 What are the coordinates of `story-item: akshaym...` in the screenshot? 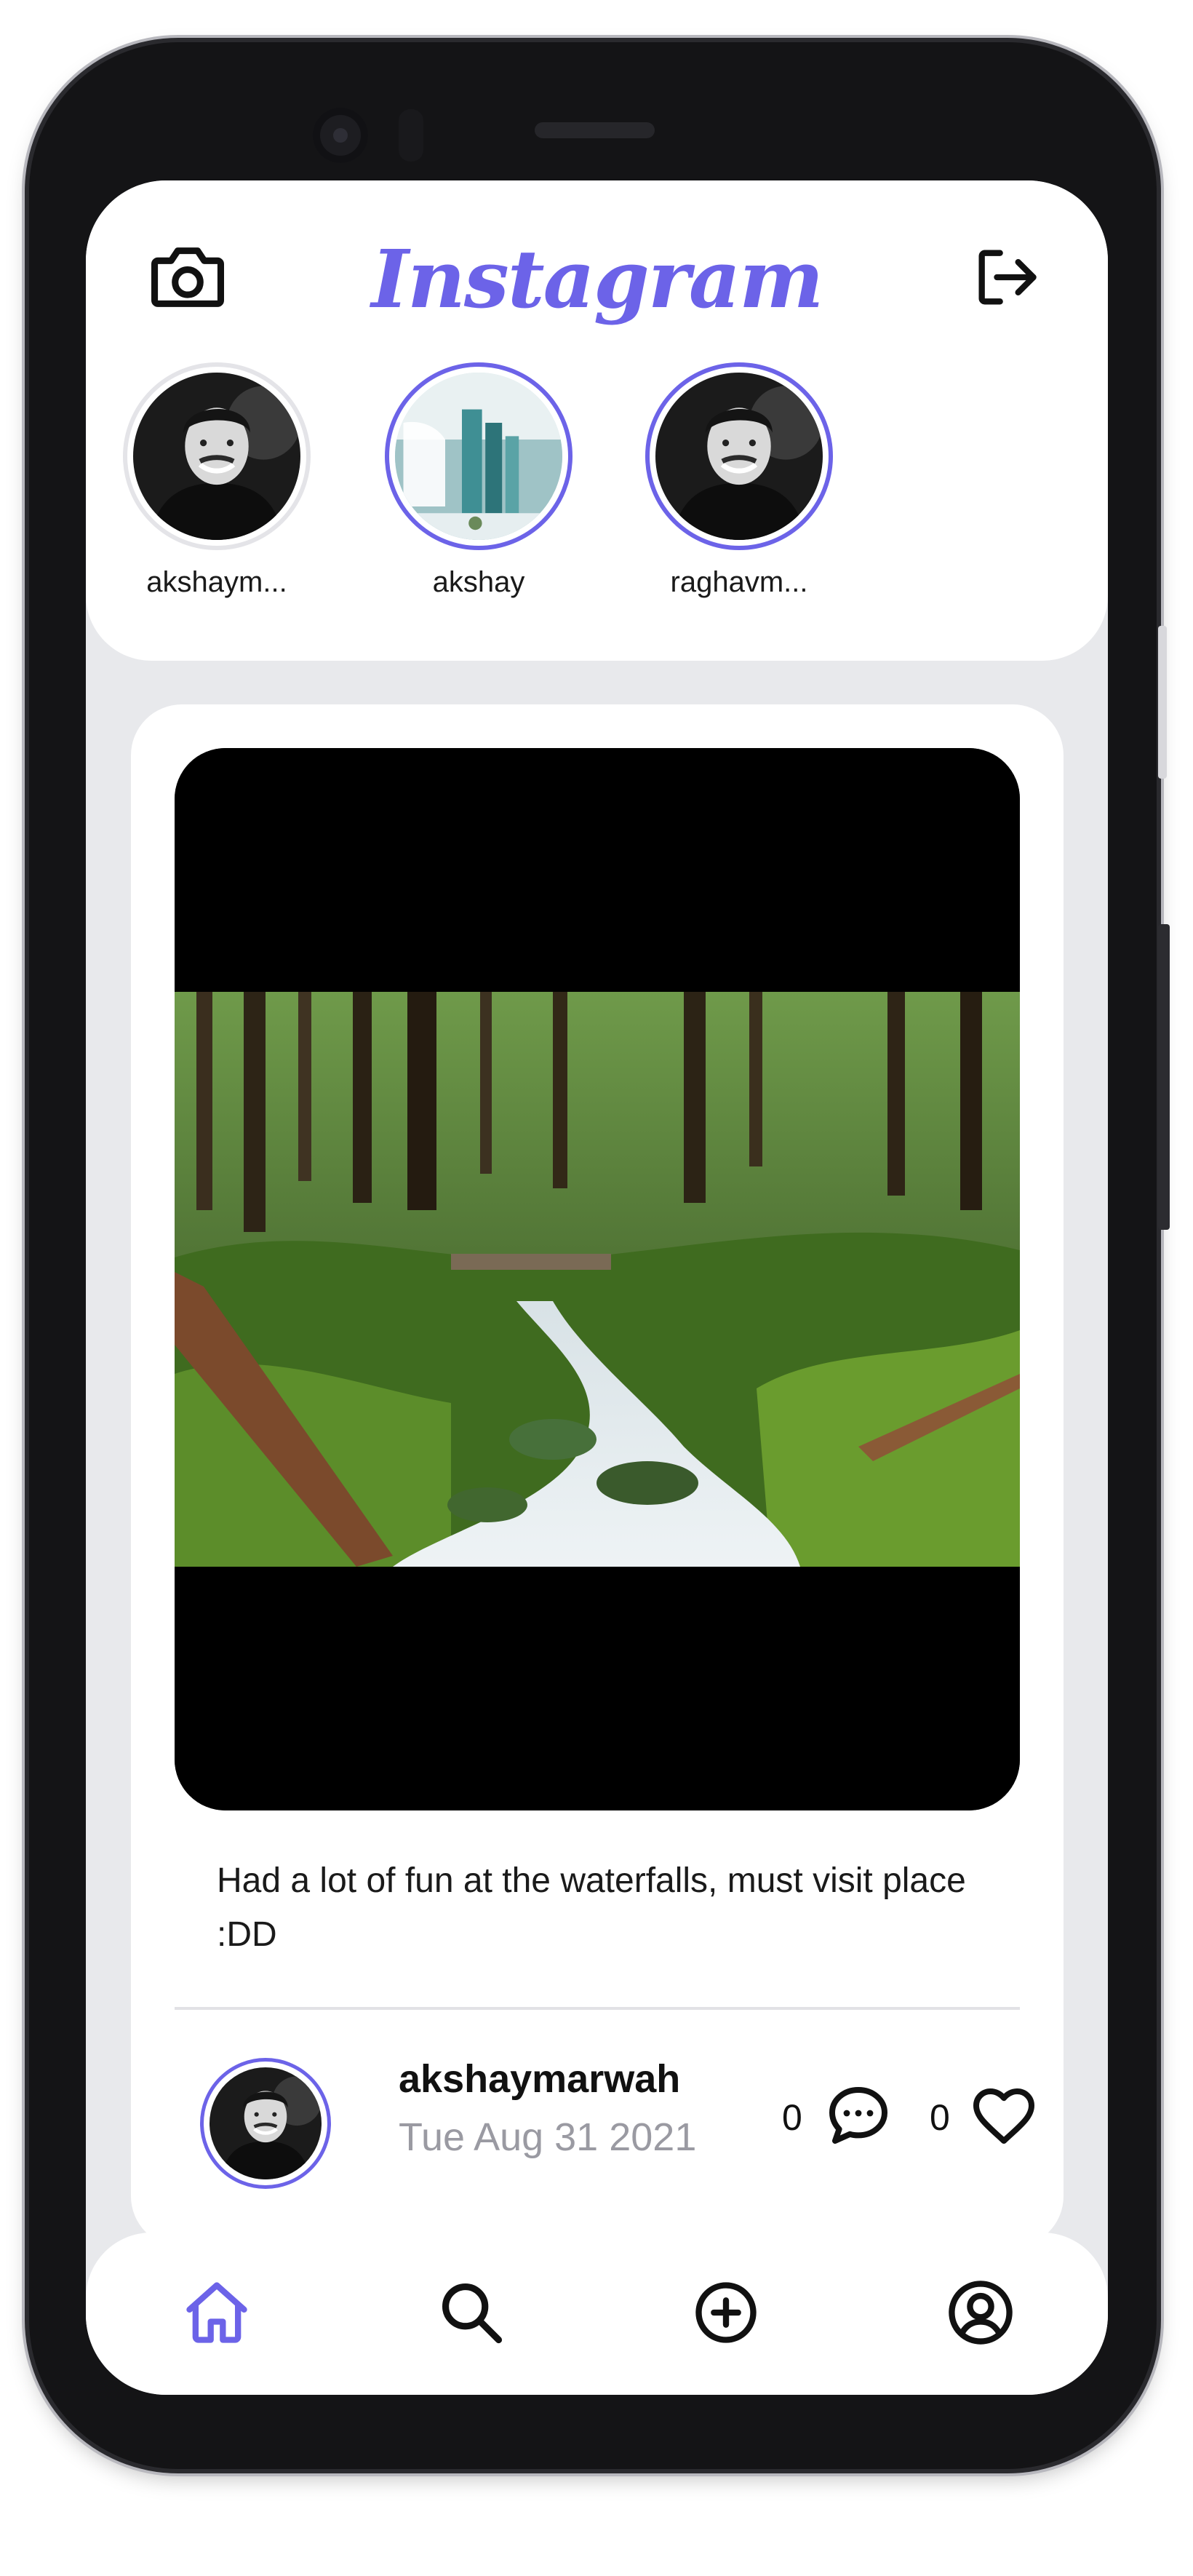 It's located at (217, 480).